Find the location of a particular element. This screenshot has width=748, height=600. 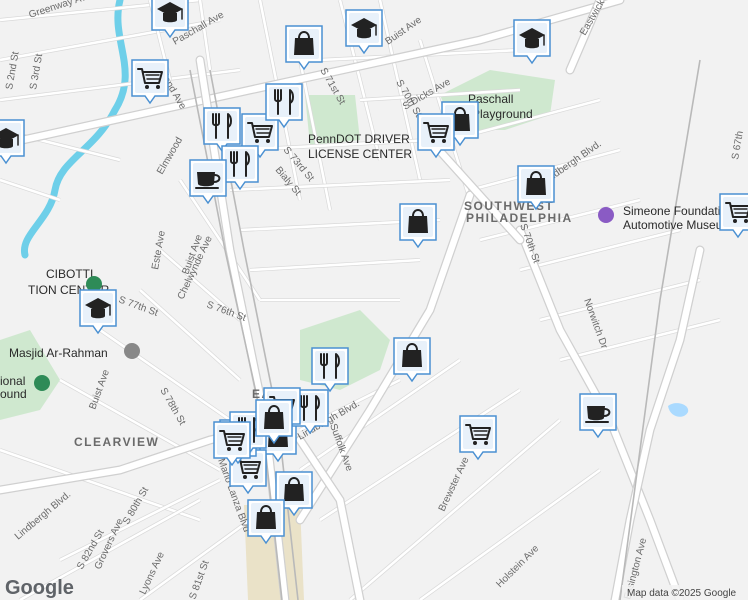

google-logo: Google is located at coordinates (39, 588).